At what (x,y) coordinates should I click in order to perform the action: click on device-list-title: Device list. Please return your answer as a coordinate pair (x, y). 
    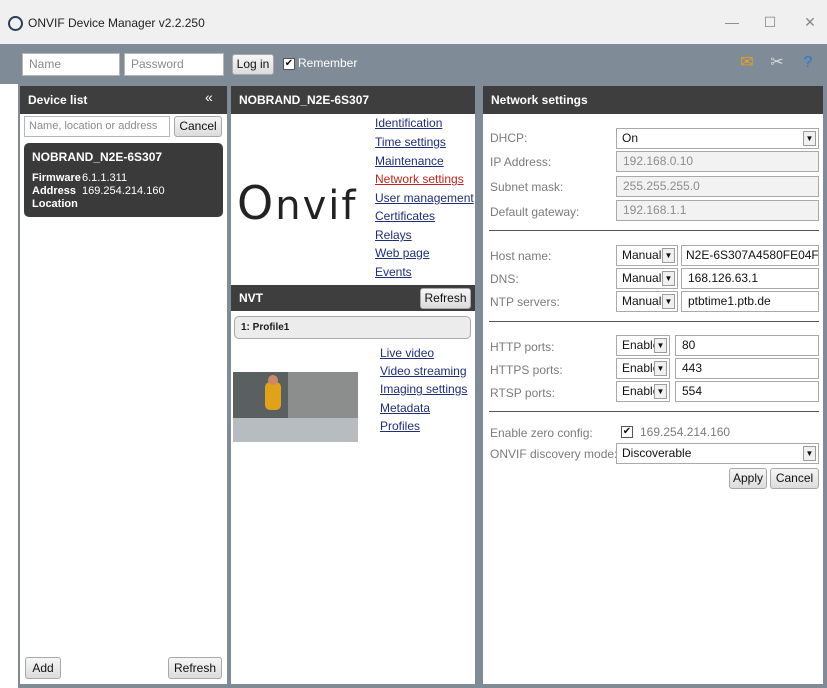
    Looking at the image, I should click on (58, 100).